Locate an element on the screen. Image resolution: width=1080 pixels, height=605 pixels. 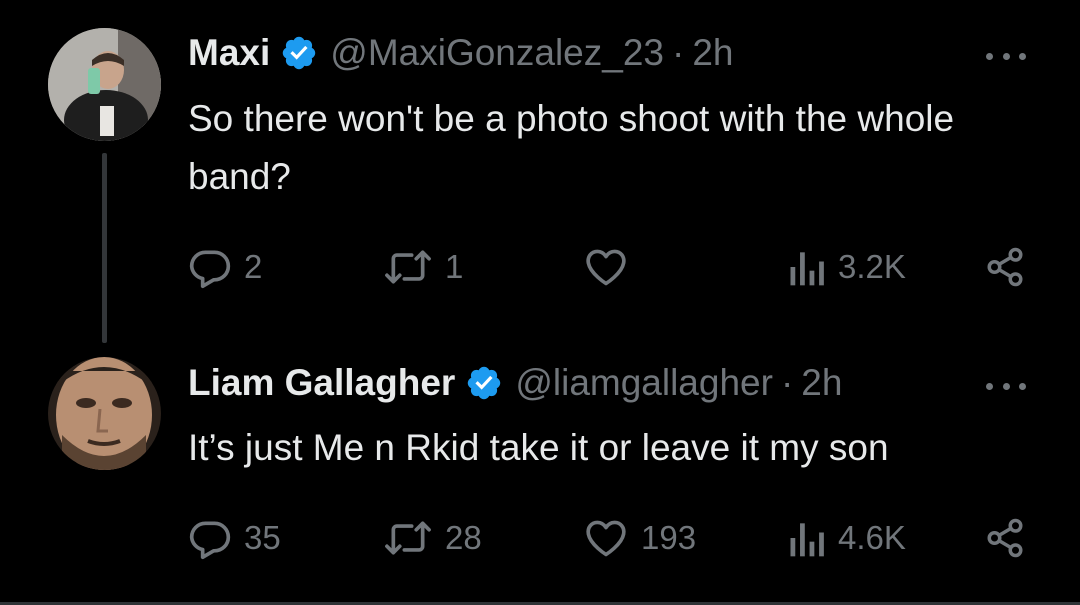
reply-button: 2 is located at coordinates (225, 267).